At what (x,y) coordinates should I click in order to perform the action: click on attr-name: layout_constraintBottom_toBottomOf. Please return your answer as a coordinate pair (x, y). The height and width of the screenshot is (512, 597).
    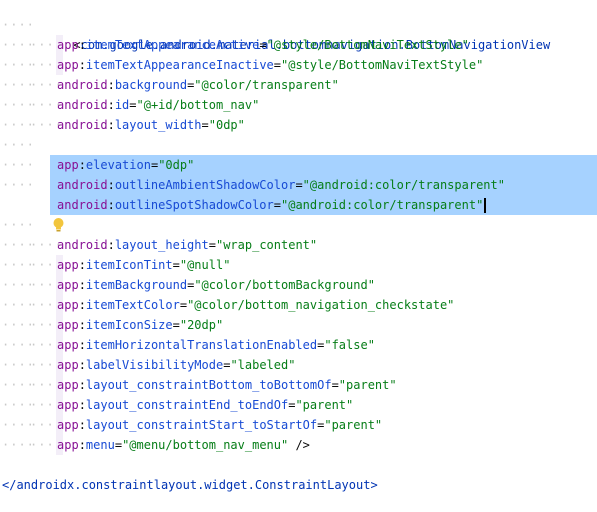
    Looking at the image, I should click on (208, 385).